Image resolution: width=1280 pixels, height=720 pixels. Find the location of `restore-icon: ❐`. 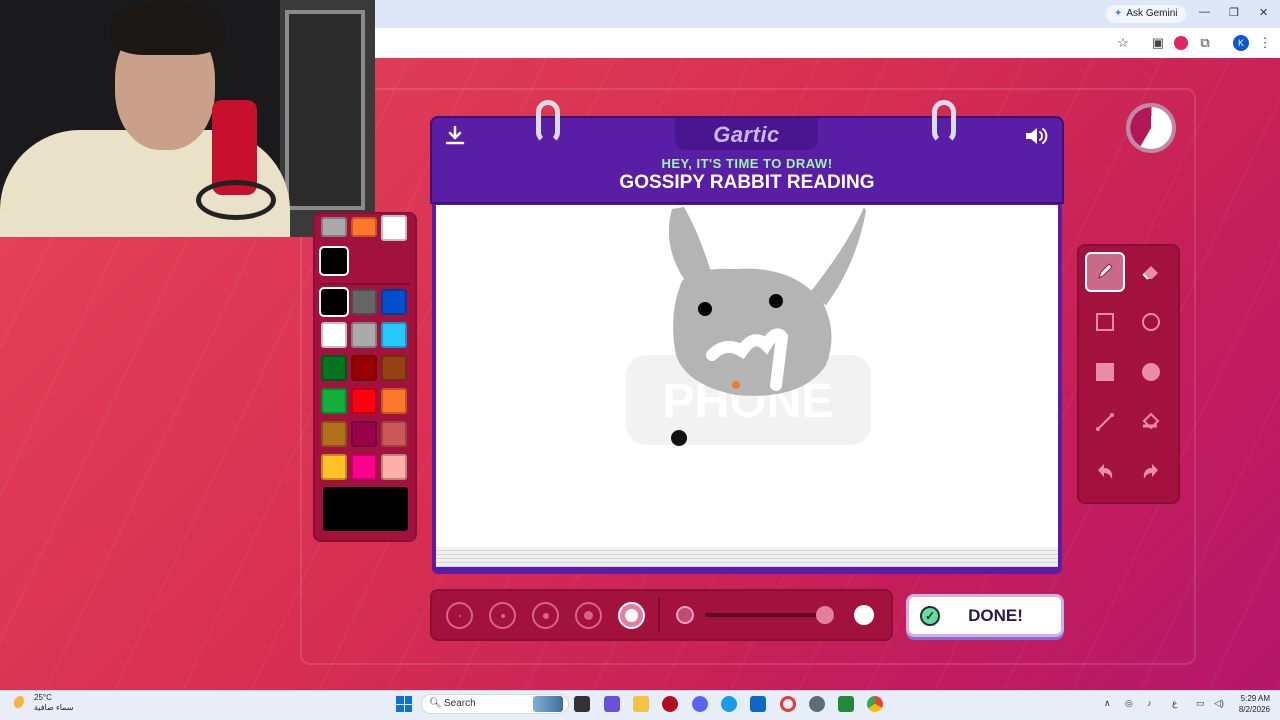

restore-icon: ❐ is located at coordinates (1234, 12).